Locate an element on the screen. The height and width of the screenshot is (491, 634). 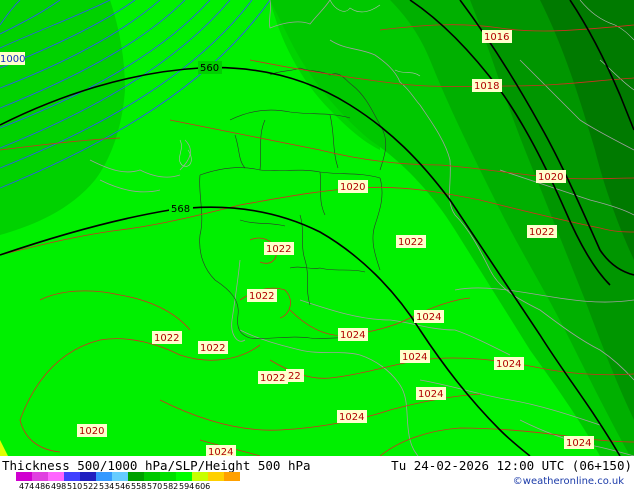
isobar-label-1000: 1000 is located at coordinates (12, 58).